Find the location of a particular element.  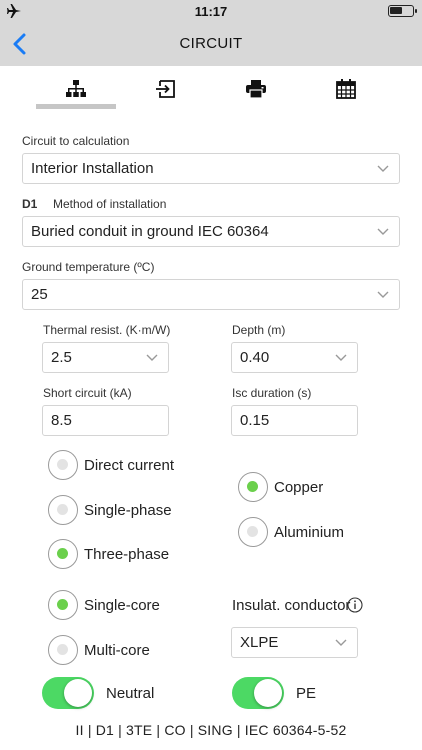

radio-label: Multi-core is located at coordinates (117, 650).